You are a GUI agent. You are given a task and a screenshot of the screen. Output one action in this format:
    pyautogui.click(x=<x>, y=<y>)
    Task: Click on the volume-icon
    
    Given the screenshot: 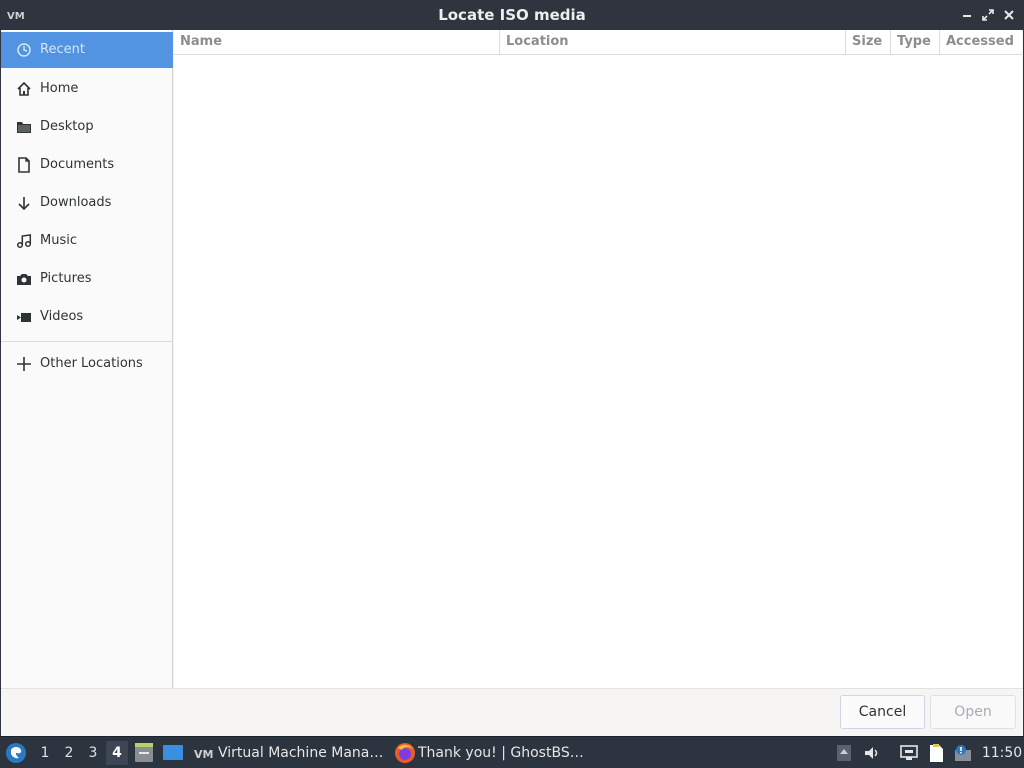 What is the action you would take?
    pyautogui.click(x=872, y=753)
    